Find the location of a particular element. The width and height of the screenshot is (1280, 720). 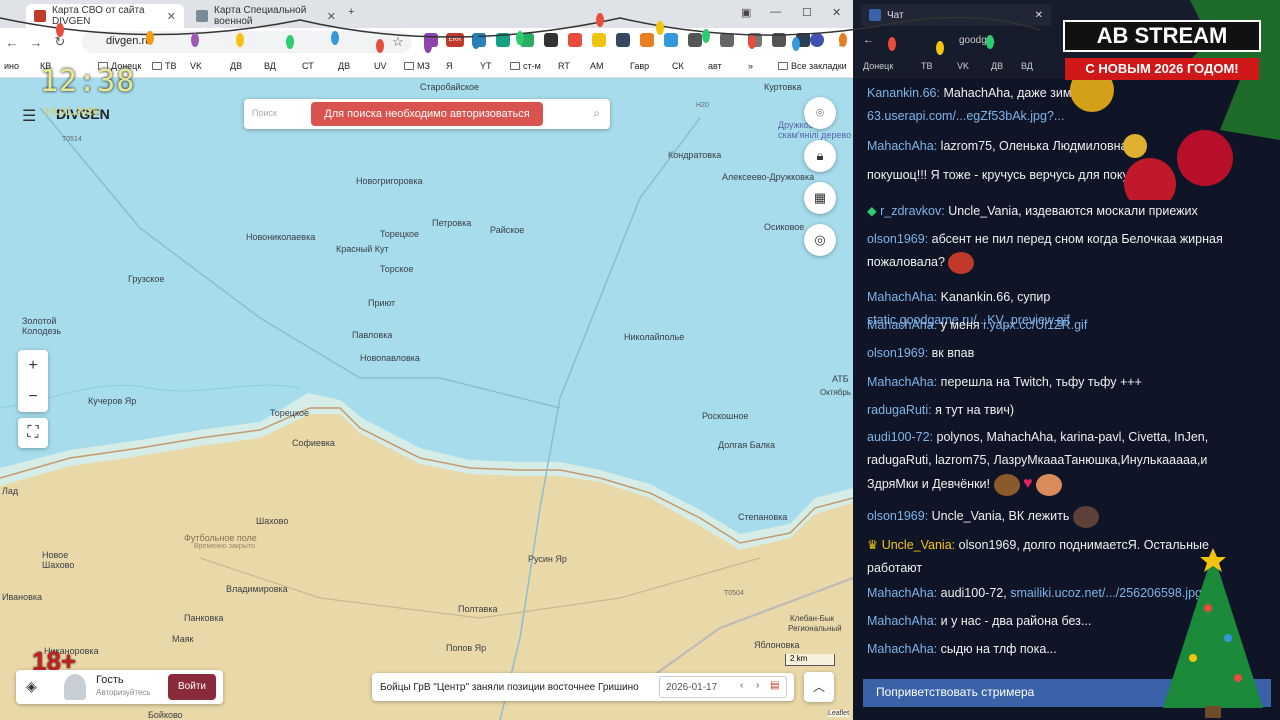

location-pin-icon: ⌾ is located at coordinates (820, 113).